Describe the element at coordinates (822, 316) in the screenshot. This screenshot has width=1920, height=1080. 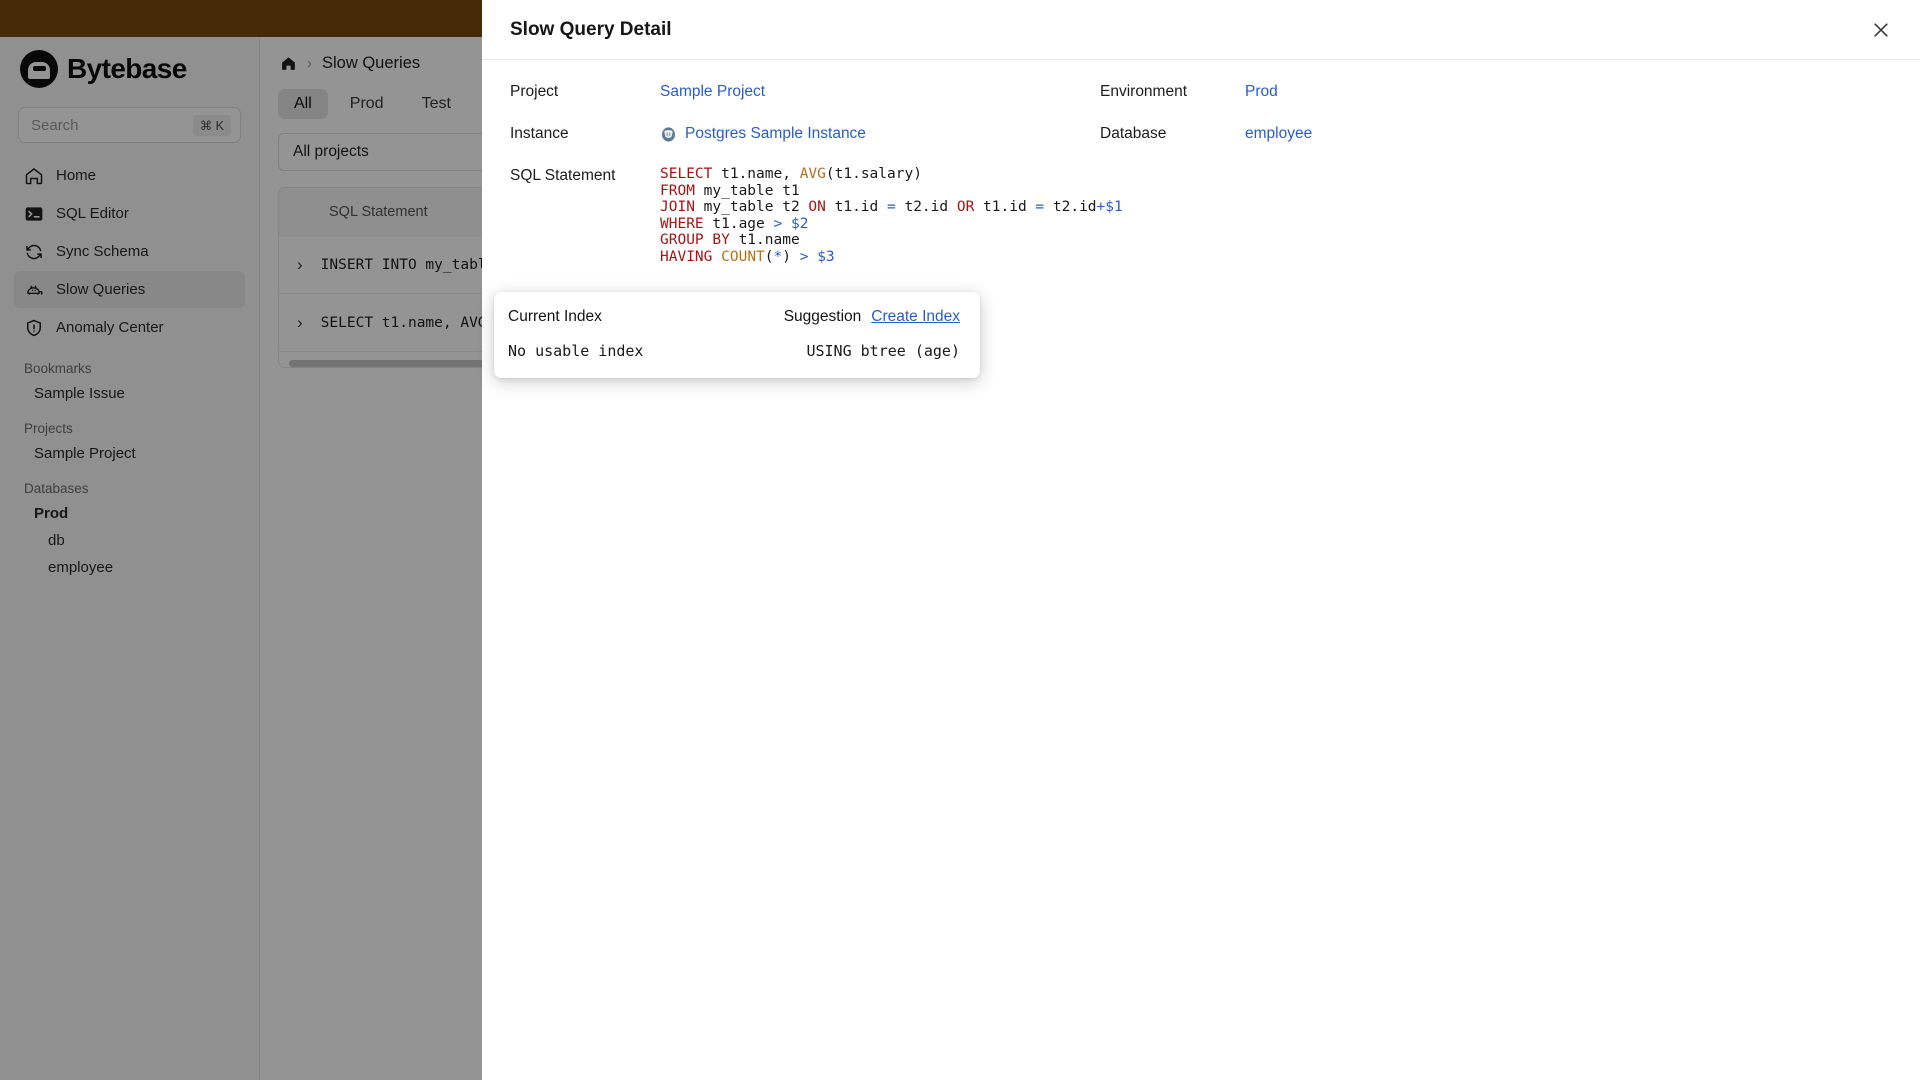
I see `suggestion-label: Suggestion` at that location.